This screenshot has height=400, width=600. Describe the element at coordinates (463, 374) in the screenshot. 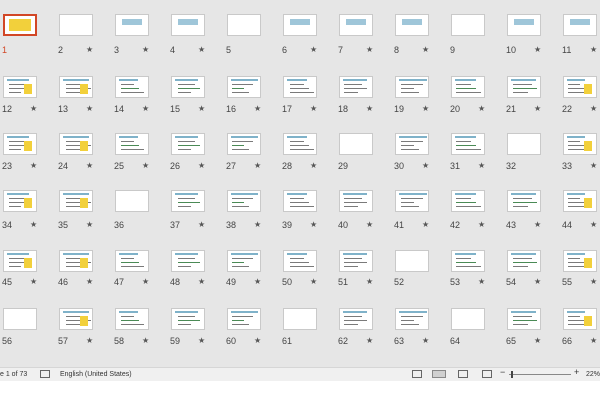

I see `reading-view-icon` at that location.